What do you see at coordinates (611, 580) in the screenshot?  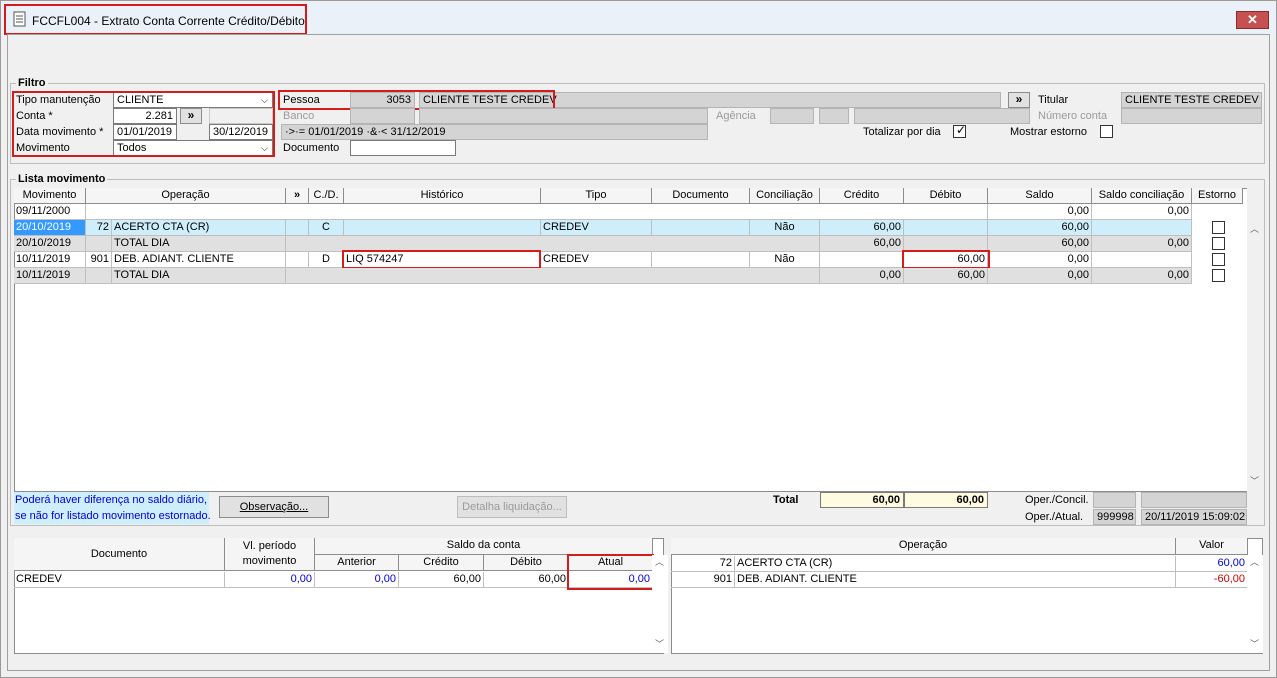 I see `cell-atual: 0,00` at bounding box center [611, 580].